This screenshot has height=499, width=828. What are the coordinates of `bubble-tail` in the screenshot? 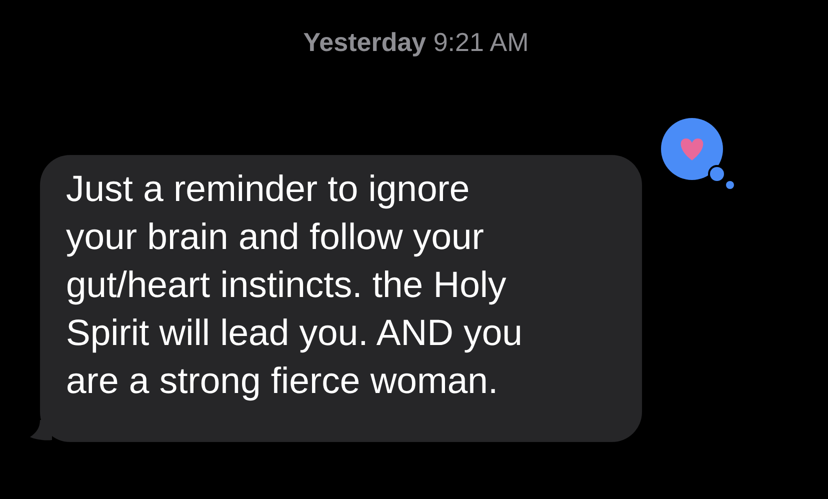 It's located at (41, 431).